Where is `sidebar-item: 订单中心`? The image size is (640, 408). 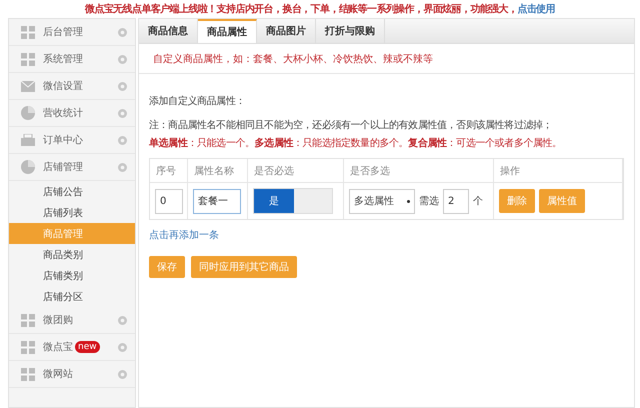 sidebar-item: 订单中心 is located at coordinates (72, 140).